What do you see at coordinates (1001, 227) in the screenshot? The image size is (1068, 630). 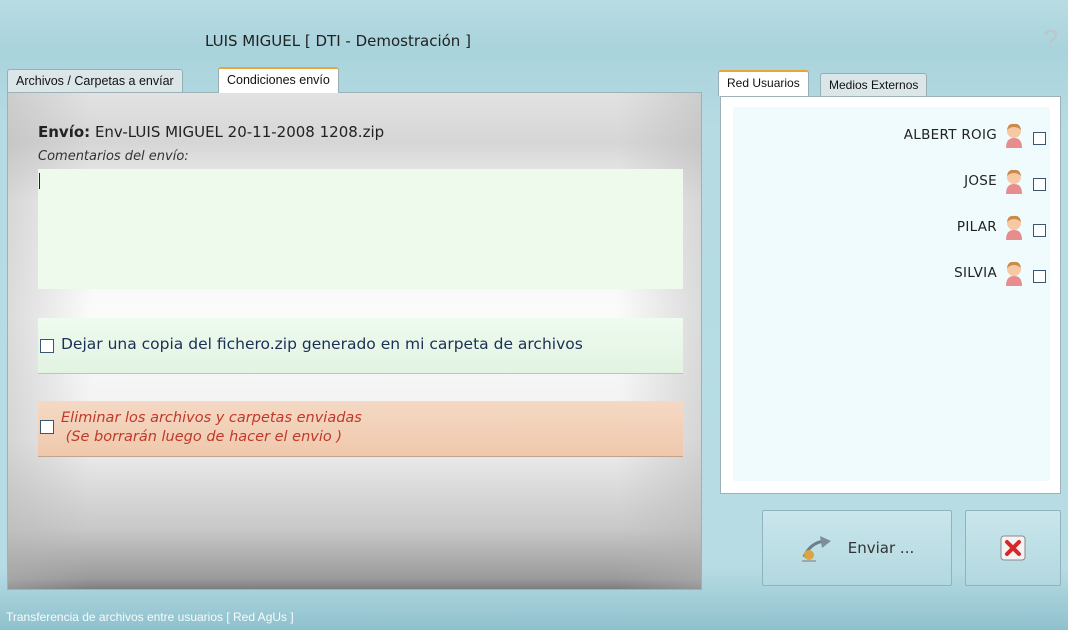 I see `user-row: PILAR` at bounding box center [1001, 227].